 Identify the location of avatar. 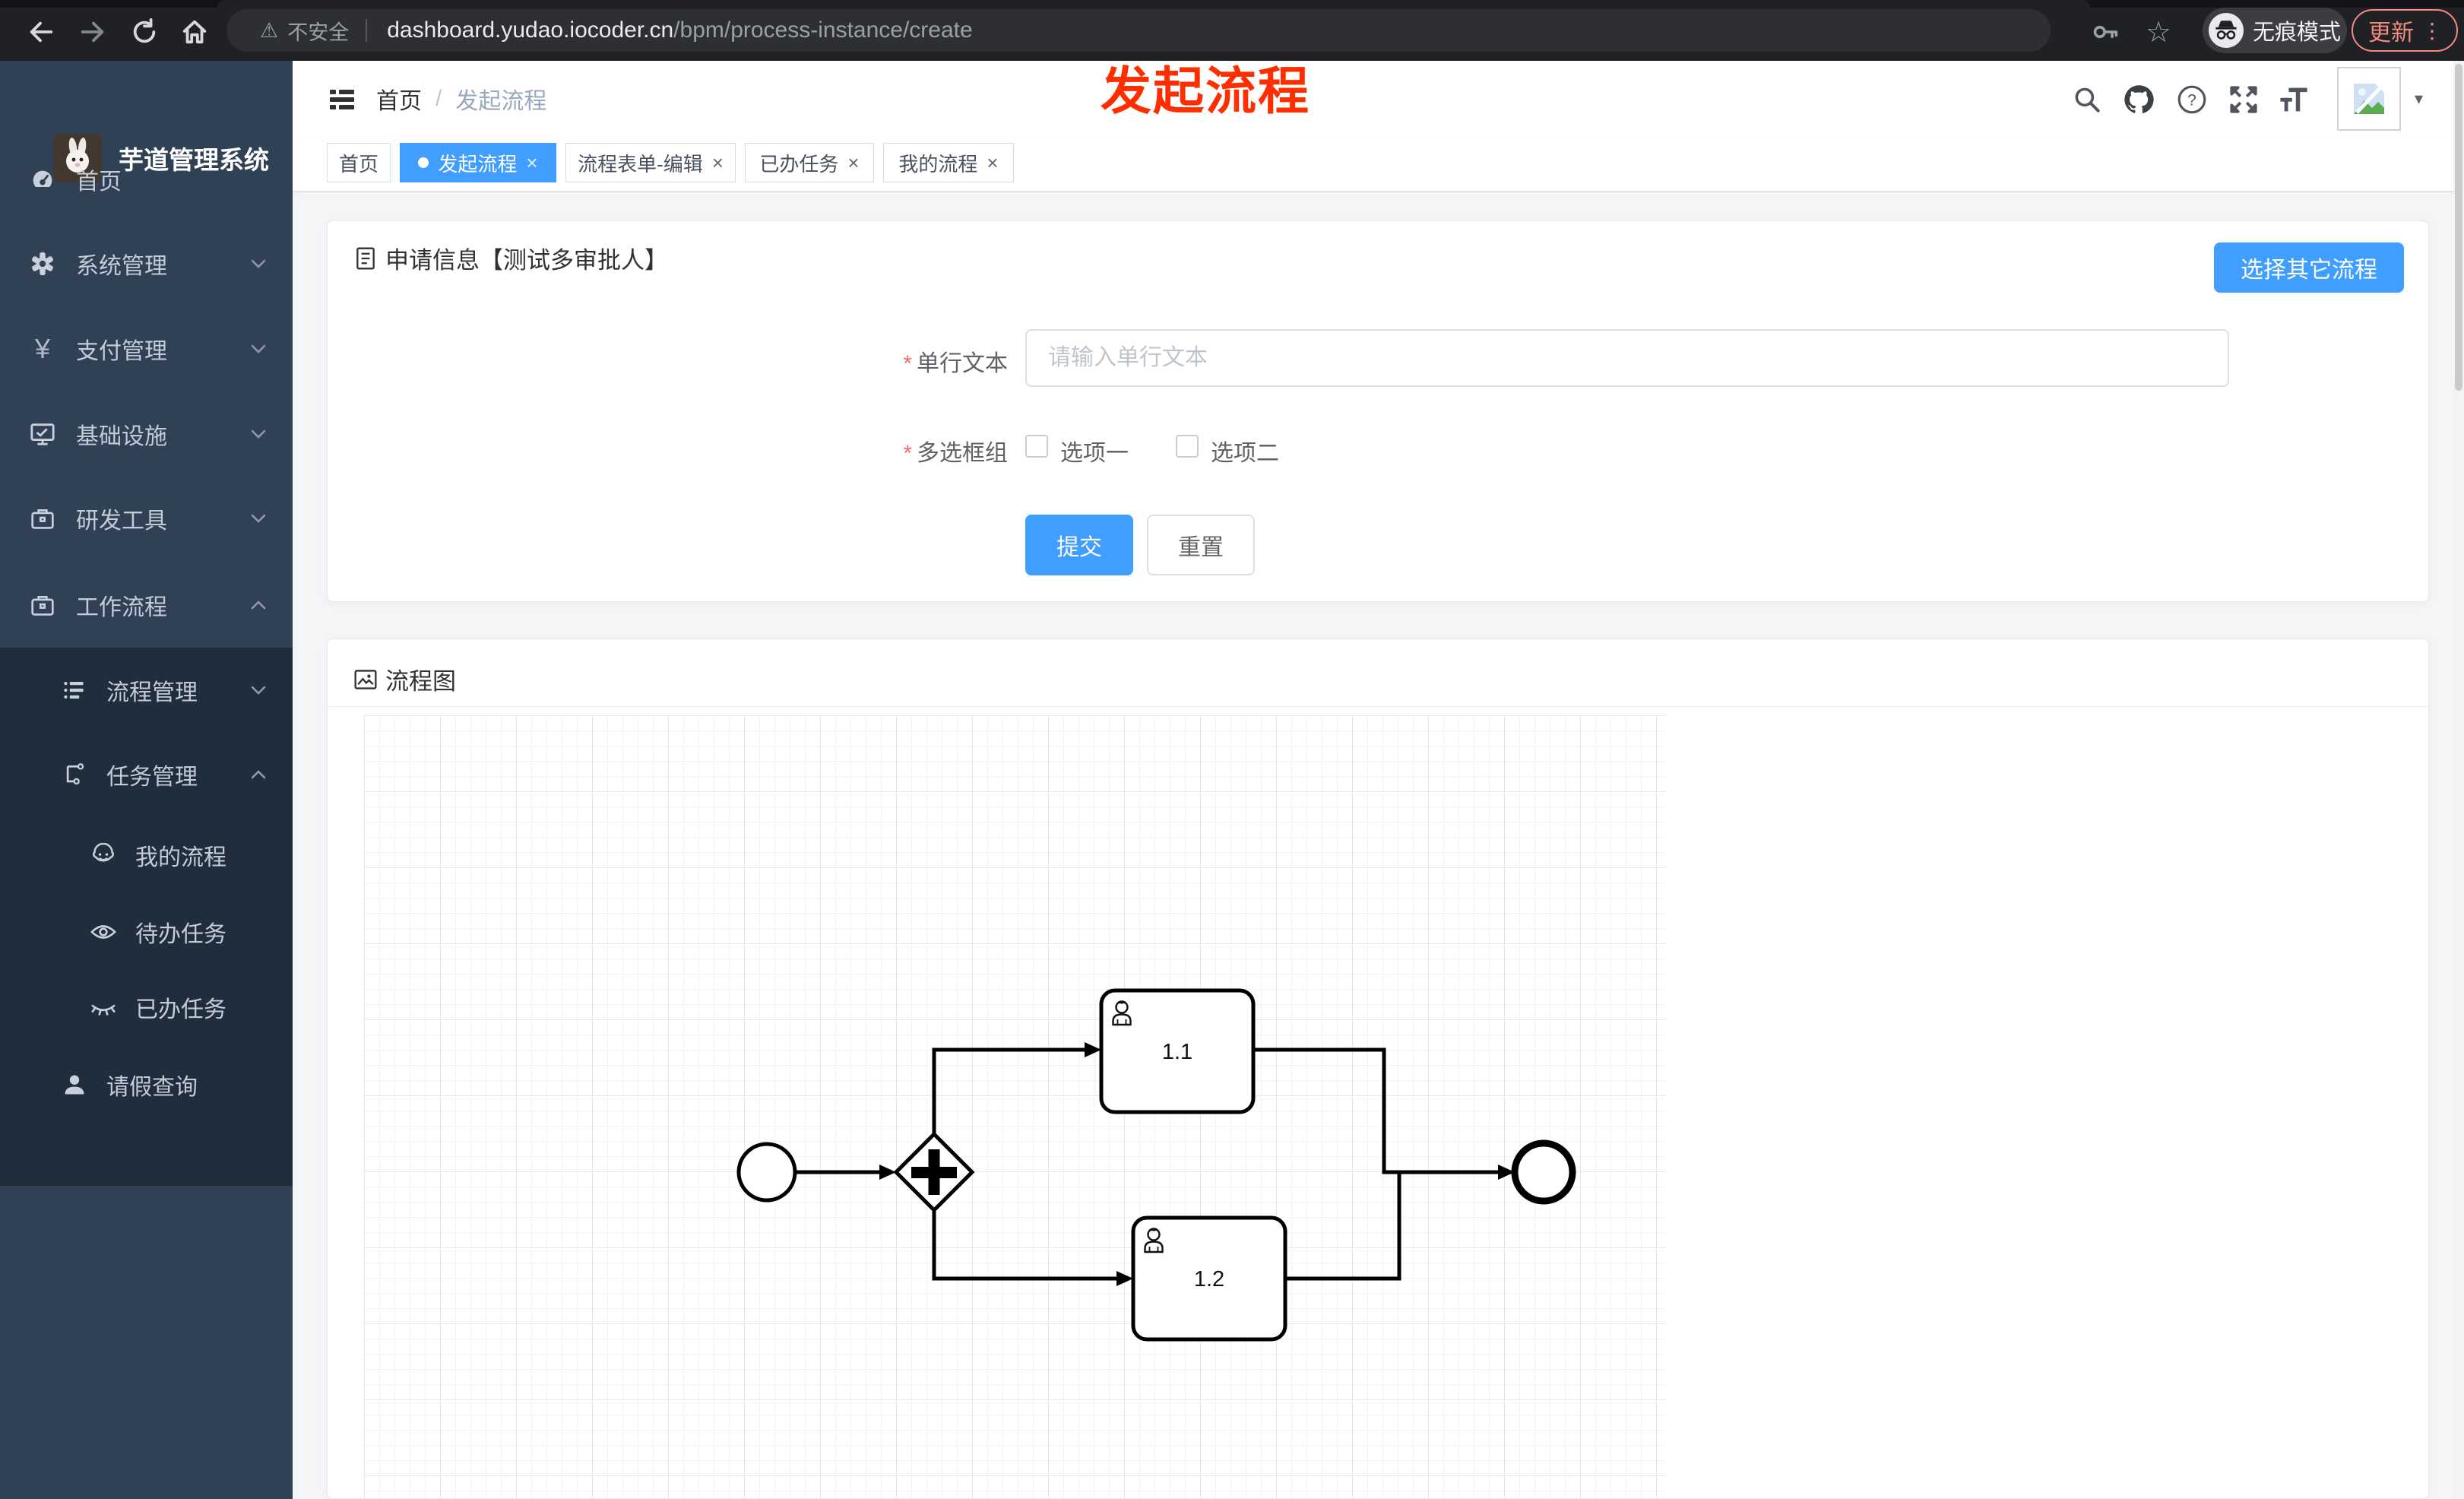
(2369, 99).